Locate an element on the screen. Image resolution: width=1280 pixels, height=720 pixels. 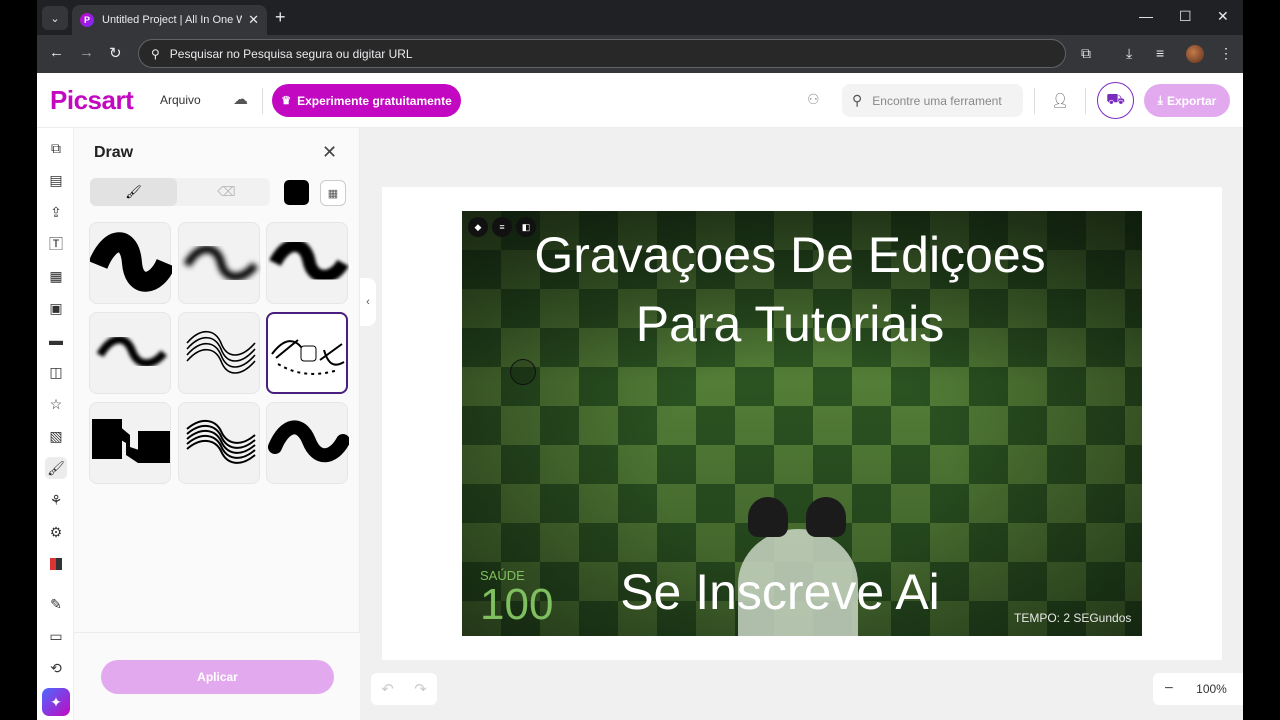
cloud-save-icon: ☁ is located at coordinates (240, 99).